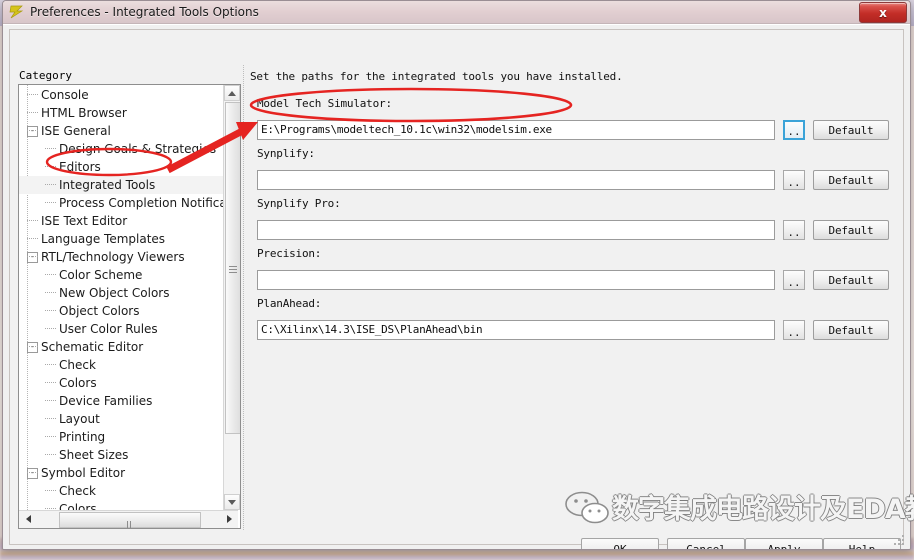 The image size is (914, 560). I want to click on sidebar-item-process-completion-notification: Process Completion Notification, so click(121, 203).